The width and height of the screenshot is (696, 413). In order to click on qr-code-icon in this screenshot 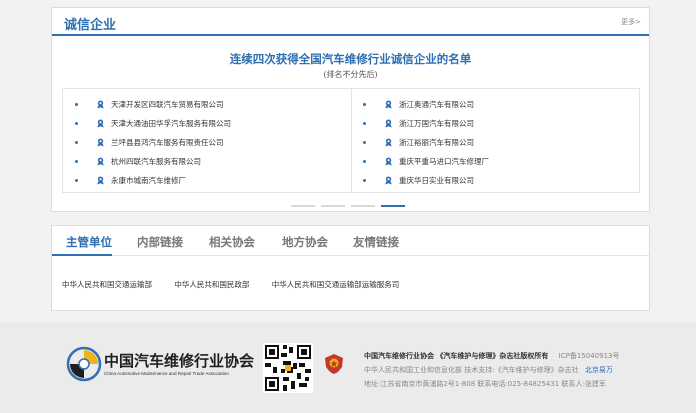, I will do `click(288, 368)`.